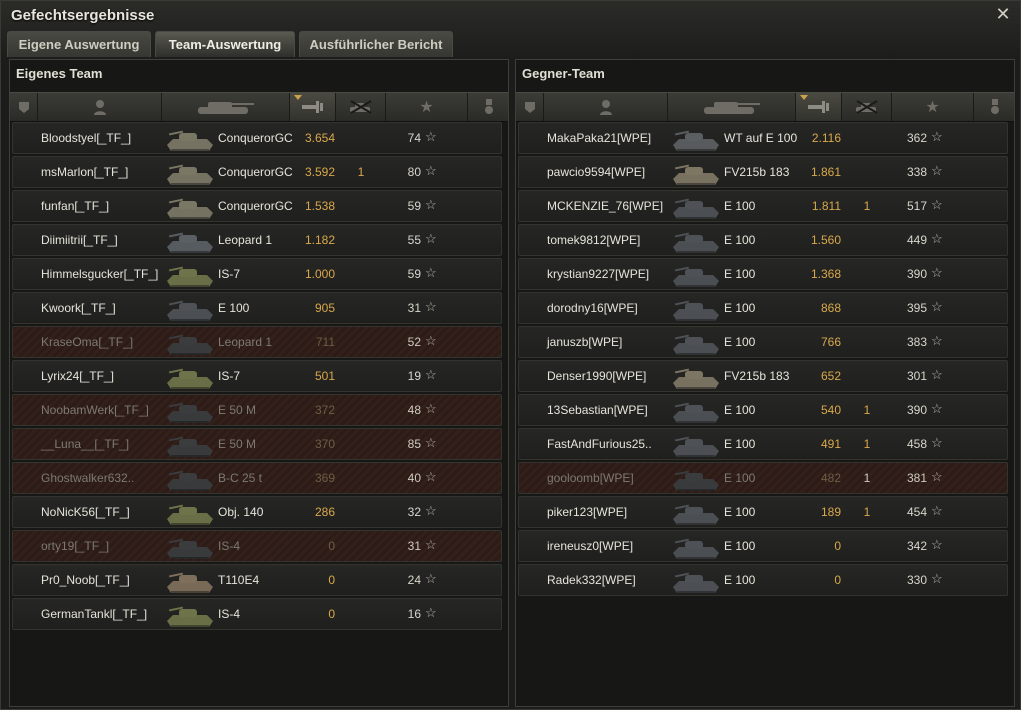 This screenshot has height=710, width=1021. What do you see at coordinates (257, 580) in the screenshot?
I see `player-row: Pr0_Noob[_TF_] T110E4 0 24 ☆` at bounding box center [257, 580].